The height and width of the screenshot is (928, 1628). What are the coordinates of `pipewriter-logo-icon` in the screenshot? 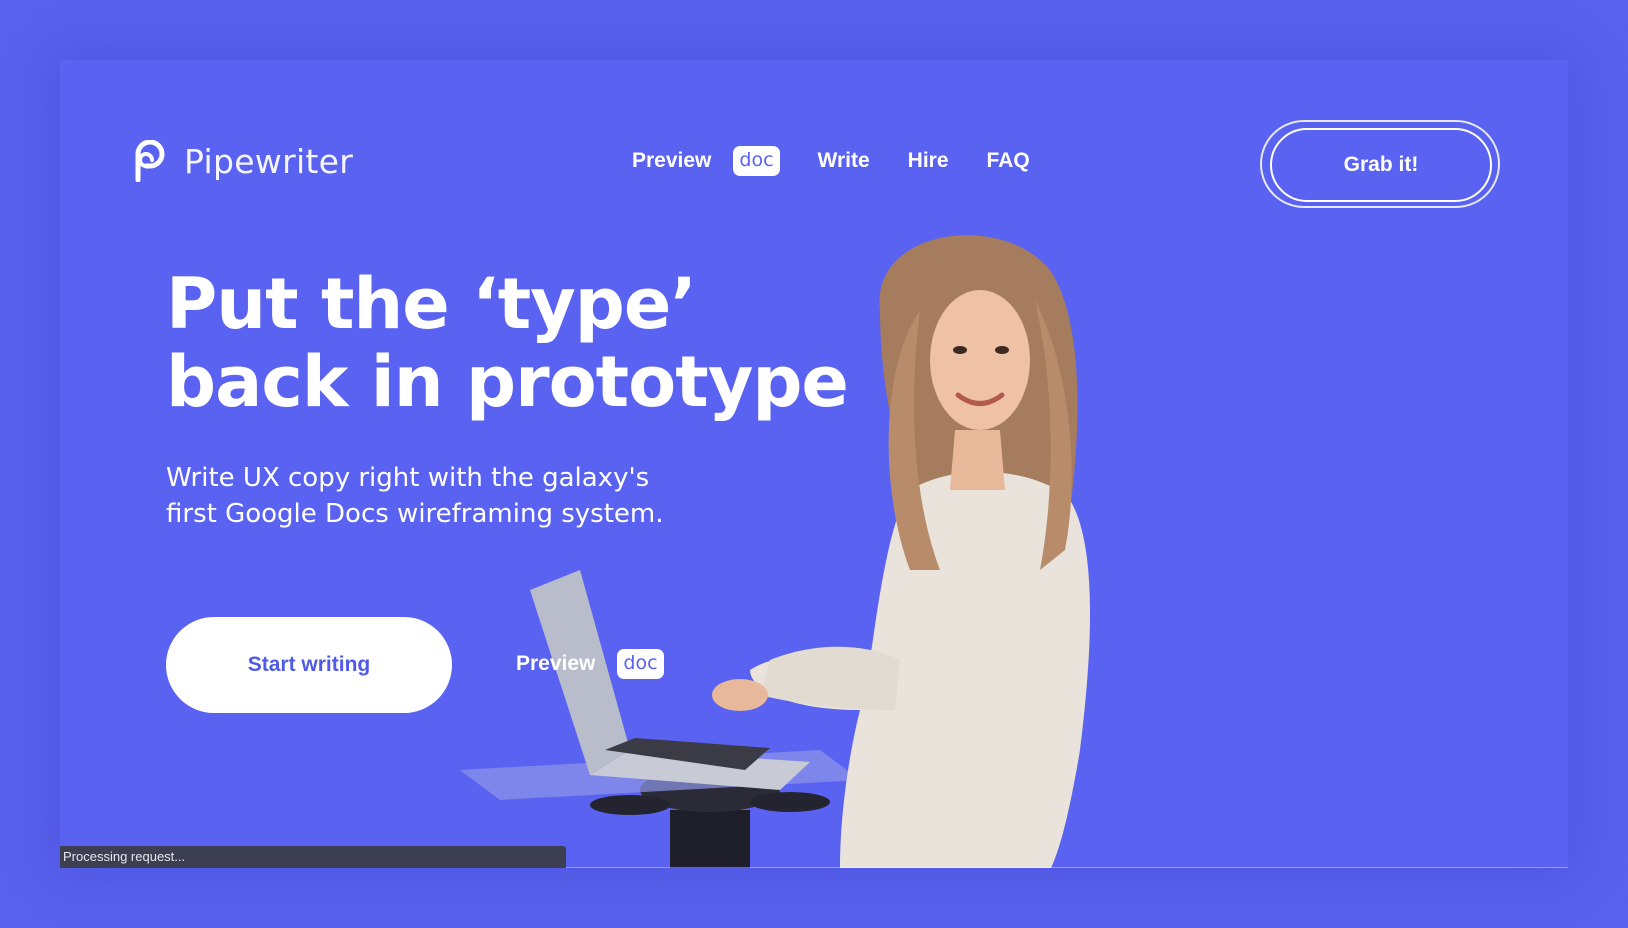 It's located at (150, 161).